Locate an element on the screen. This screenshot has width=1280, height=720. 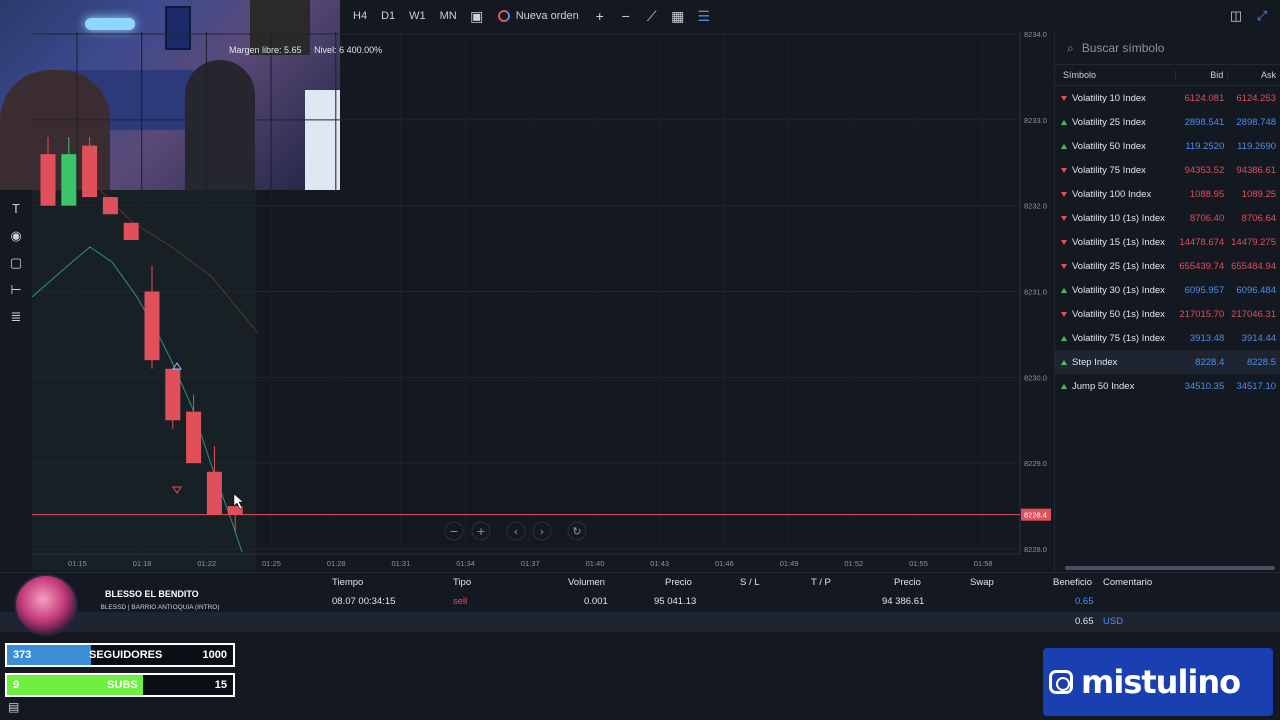
zoom-button-label: + is located at coordinates (480, 531).